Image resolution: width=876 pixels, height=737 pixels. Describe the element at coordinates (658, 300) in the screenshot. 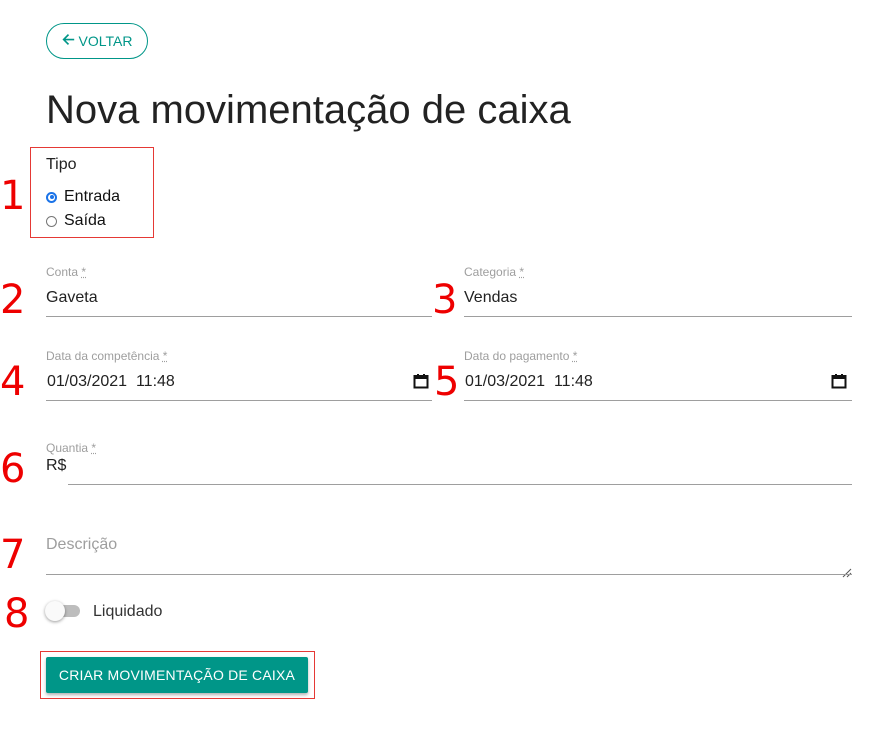

I see `categoria-select: Vendas` at that location.